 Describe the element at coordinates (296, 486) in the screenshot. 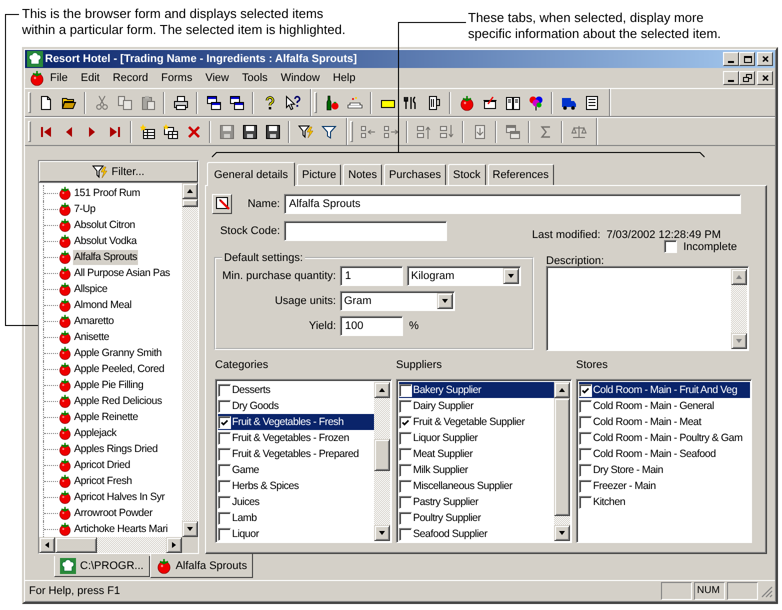

I see `list-item: Herbs & Spices` at that location.